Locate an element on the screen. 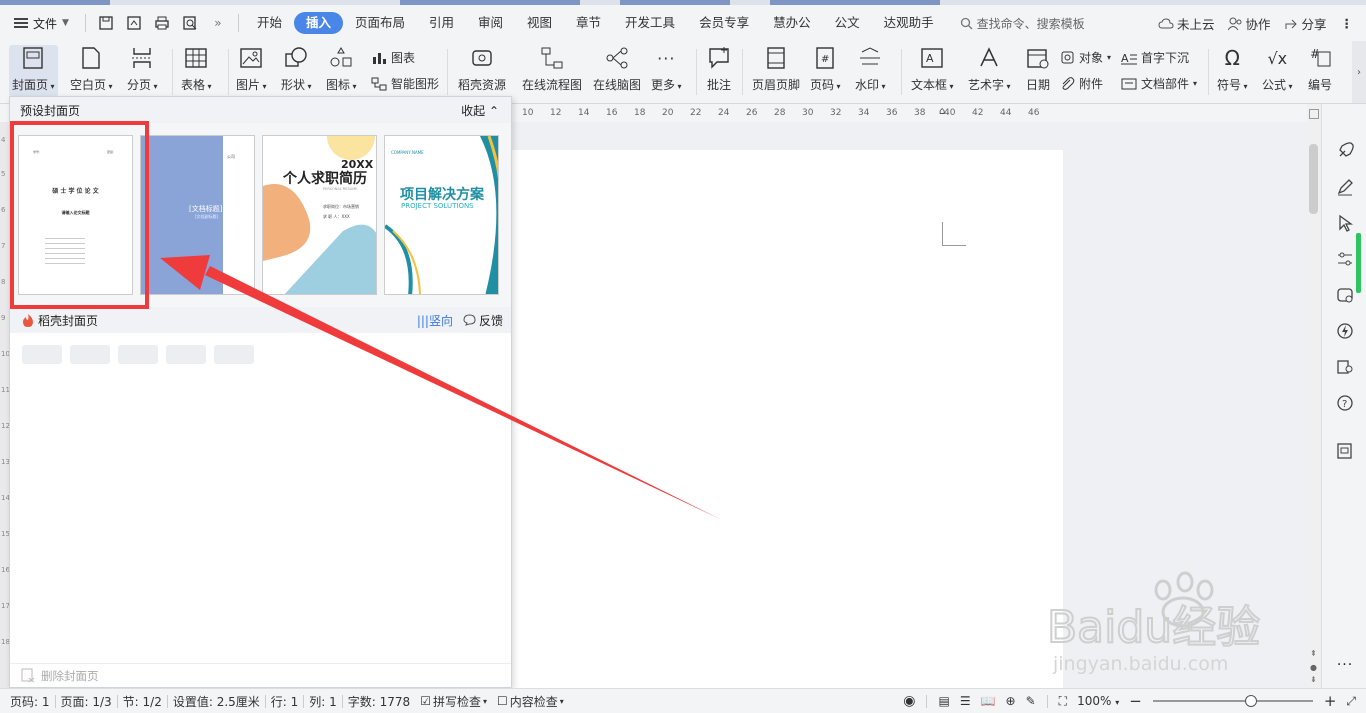 The height and width of the screenshot is (713, 1366). zoom-level: 100% ▾ is located at coordinates (1098, 701).